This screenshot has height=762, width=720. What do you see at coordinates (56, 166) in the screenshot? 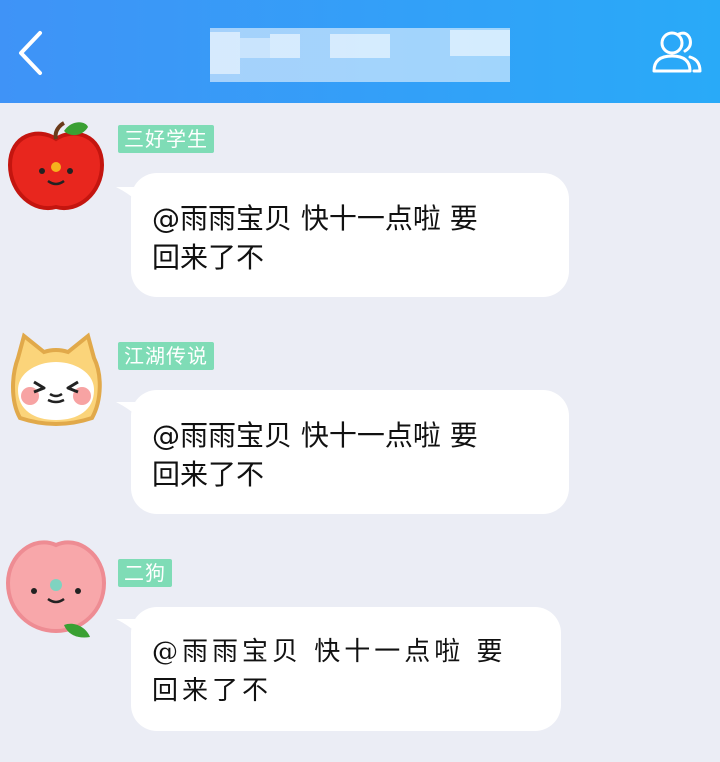
I see `apple-icon` at bounding box center [56, 166].